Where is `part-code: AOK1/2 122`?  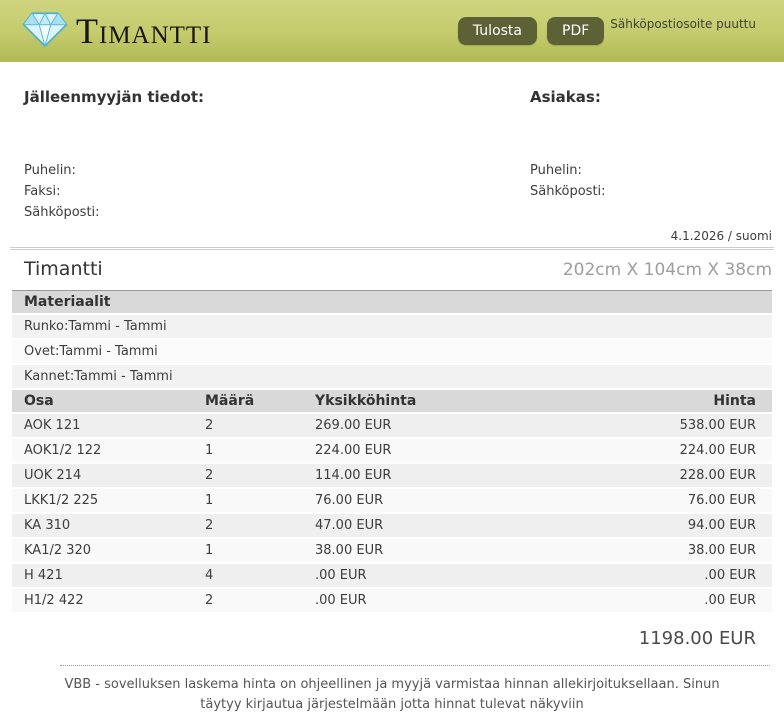
part-code: AOK1/2 122 is located at coordinates (102, 451).